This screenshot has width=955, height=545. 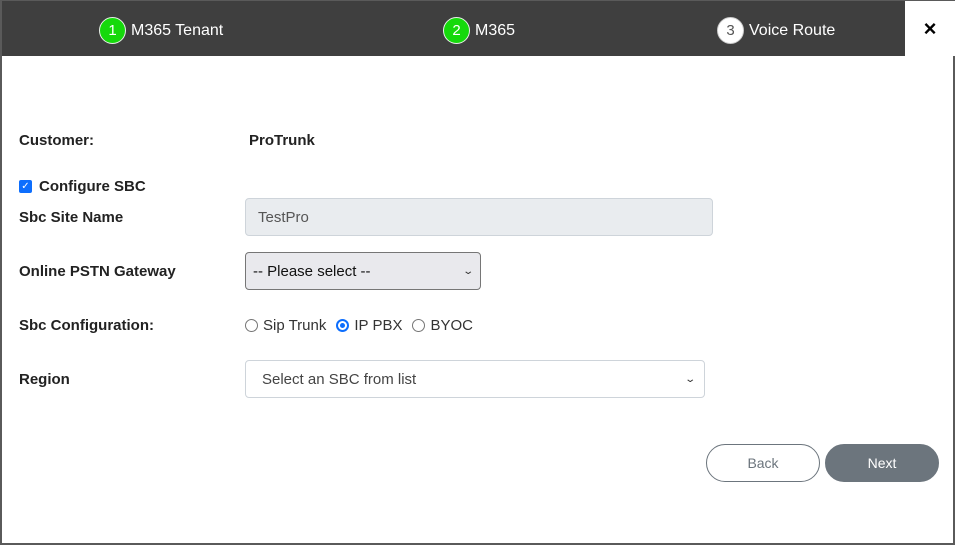 I want to click on radio-ip-pbx: IP PBX, so click(x=369, y=325).